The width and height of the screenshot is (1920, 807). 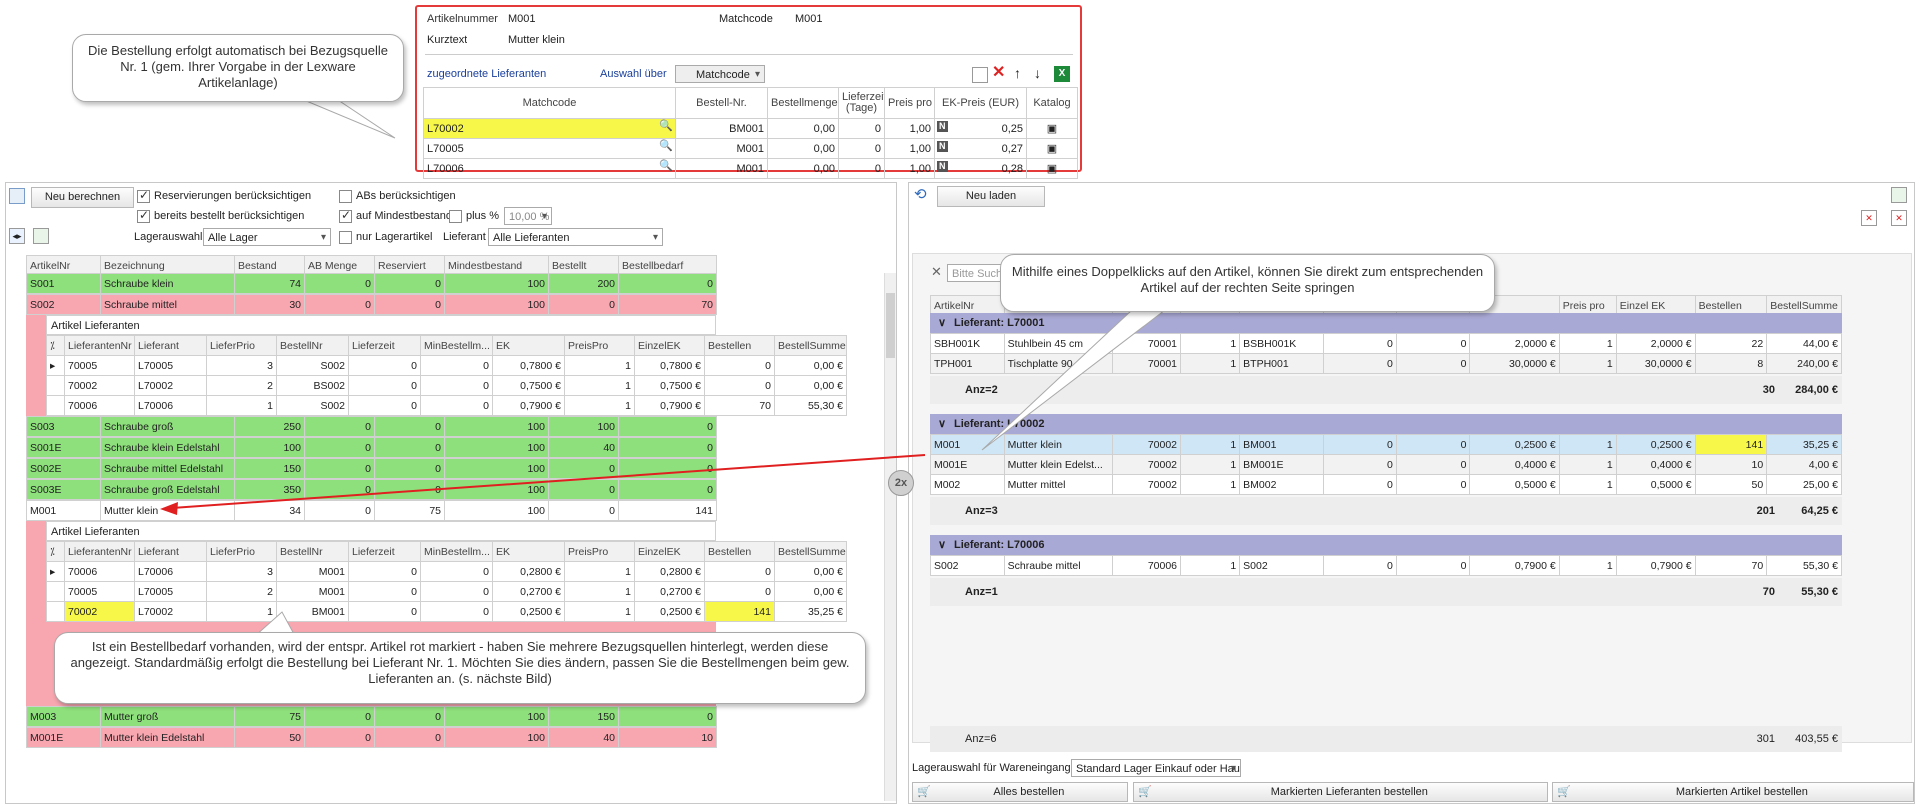 What do you see at coordinates (312, 611) in the screenshot?
I see `cell: BM001` at bounding box center [312, 611].